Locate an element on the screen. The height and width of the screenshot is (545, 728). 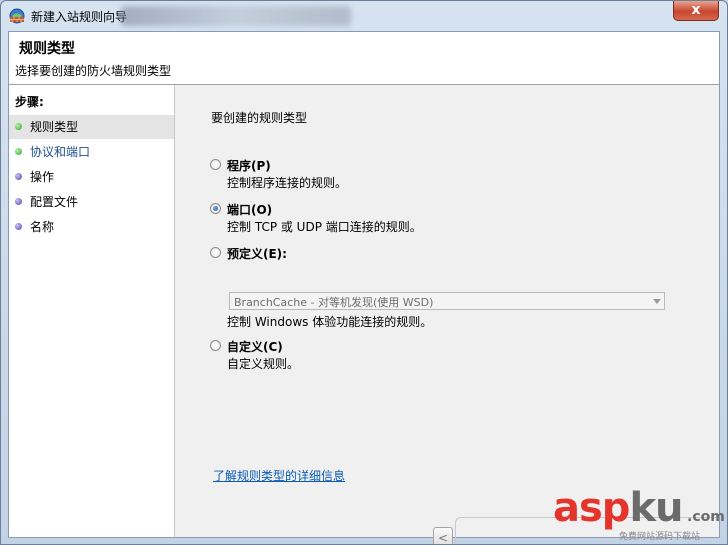
option-port-desc: 控制 TCP 或 UDP 端口连接的规则。 is located at coordinates (324, 227).